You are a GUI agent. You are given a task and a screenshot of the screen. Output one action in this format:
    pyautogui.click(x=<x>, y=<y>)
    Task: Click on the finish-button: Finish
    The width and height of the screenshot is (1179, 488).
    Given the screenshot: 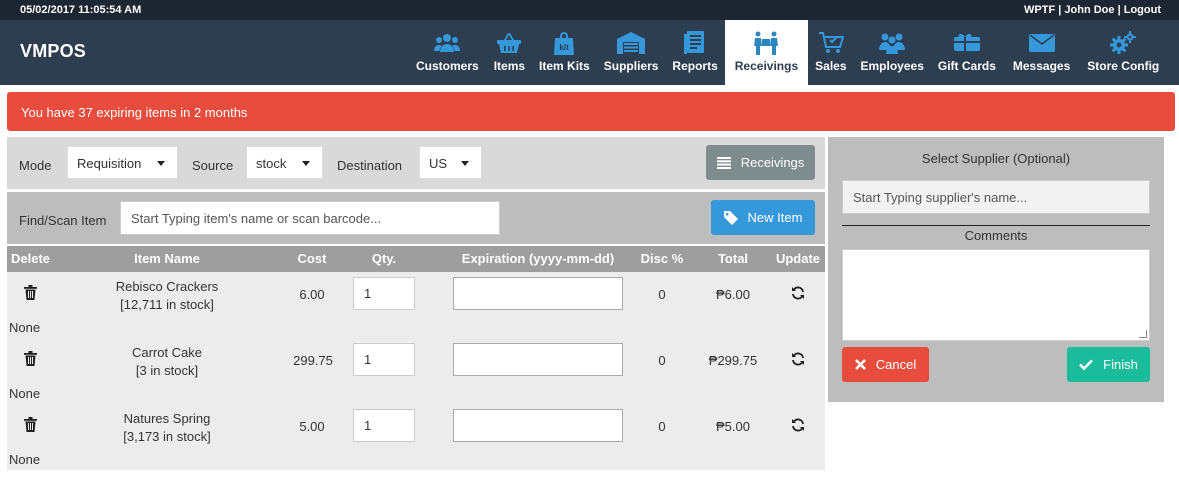 What is the action you would take?
    pyautogui.click(x=1108, y=364)
    